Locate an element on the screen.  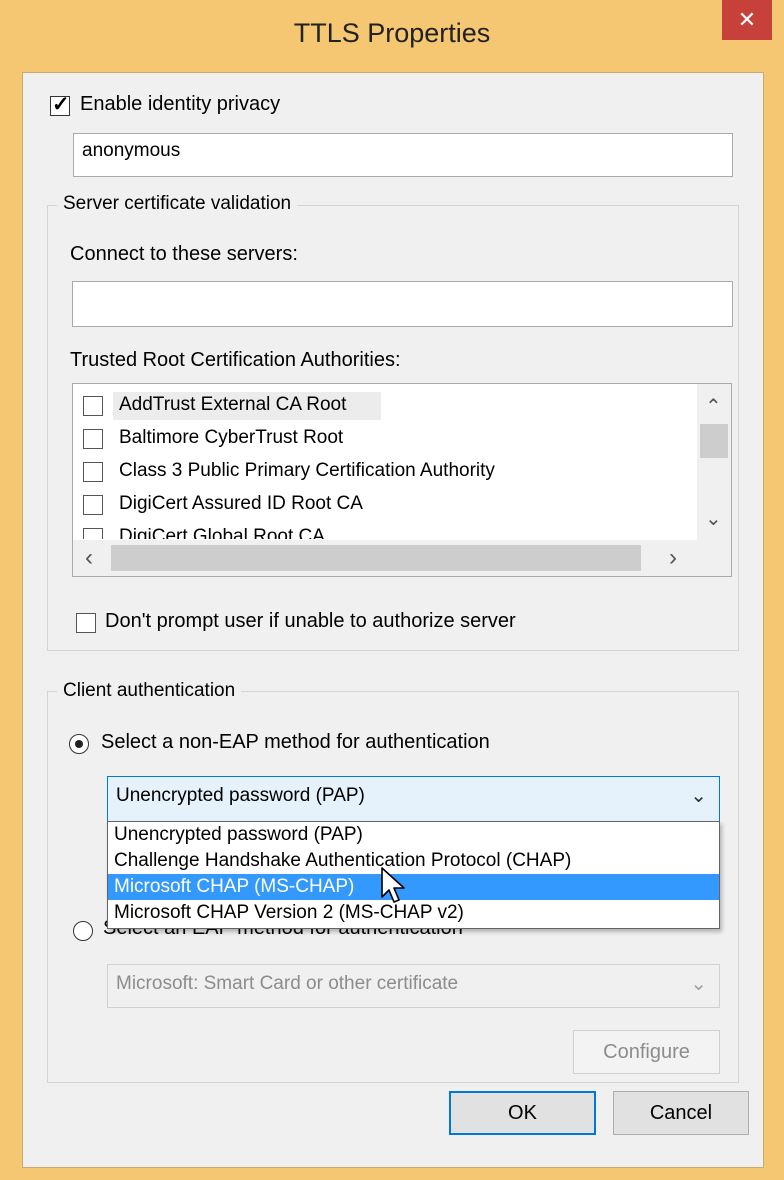
connect-servers-label: Connect to these servers: is located at coordinates (184, 254).